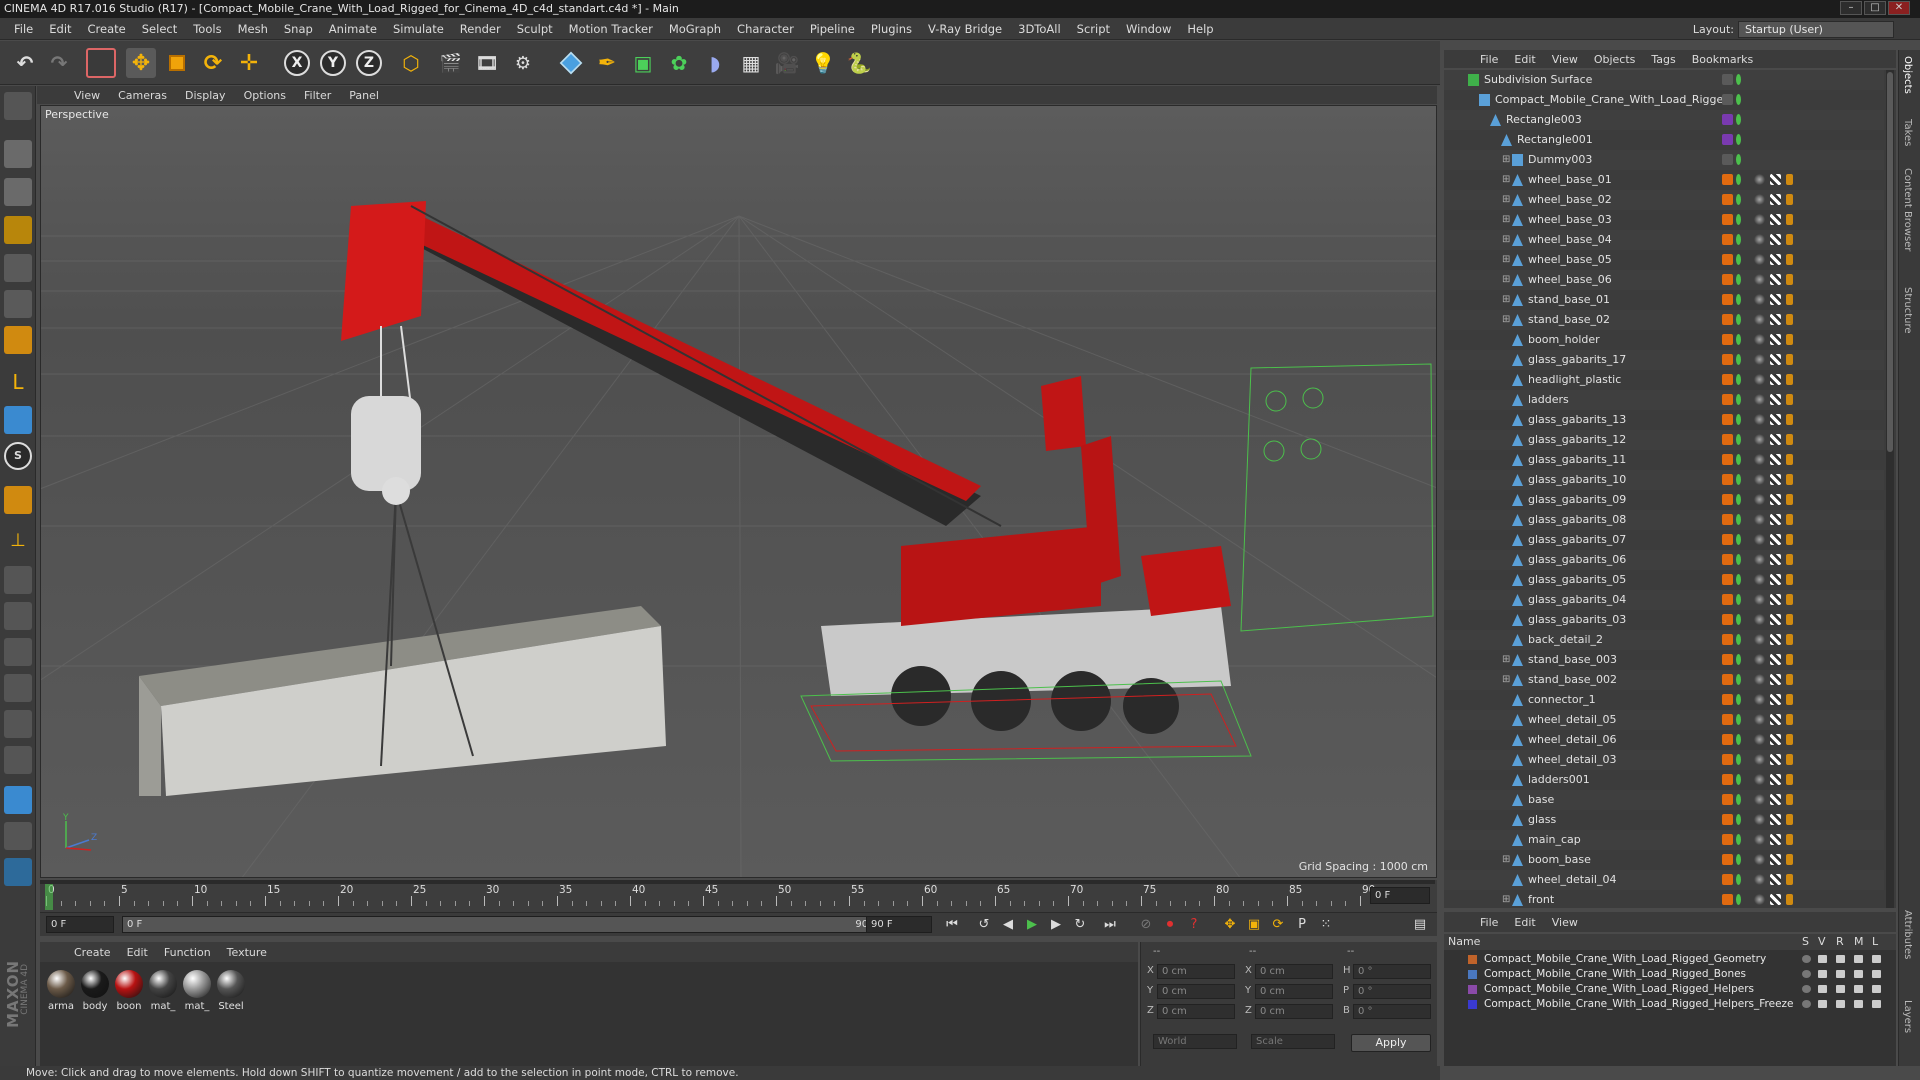 The width and height of the screenshot is (1920, 1080). I want to click on material-swatch: mat_, so click(163, 991).